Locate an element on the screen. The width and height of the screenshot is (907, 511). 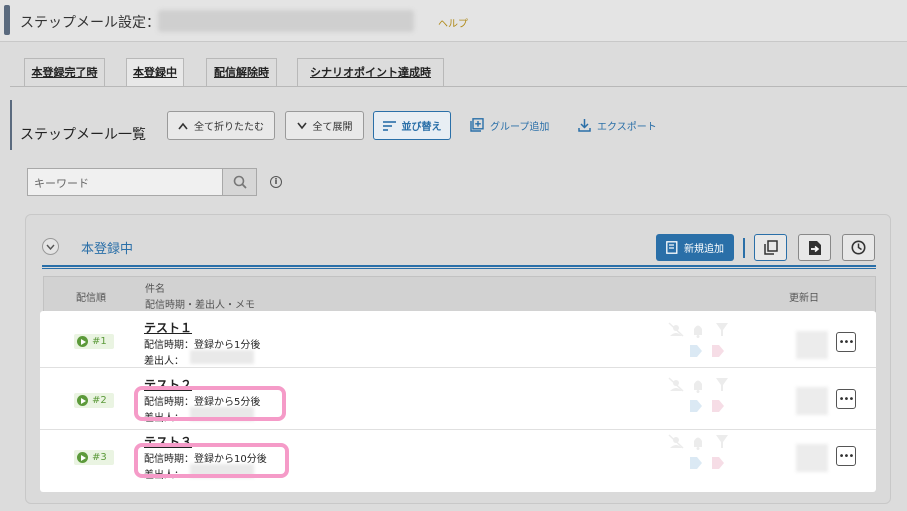
help-link: ヘルプ is located at coordinates (453, 22).